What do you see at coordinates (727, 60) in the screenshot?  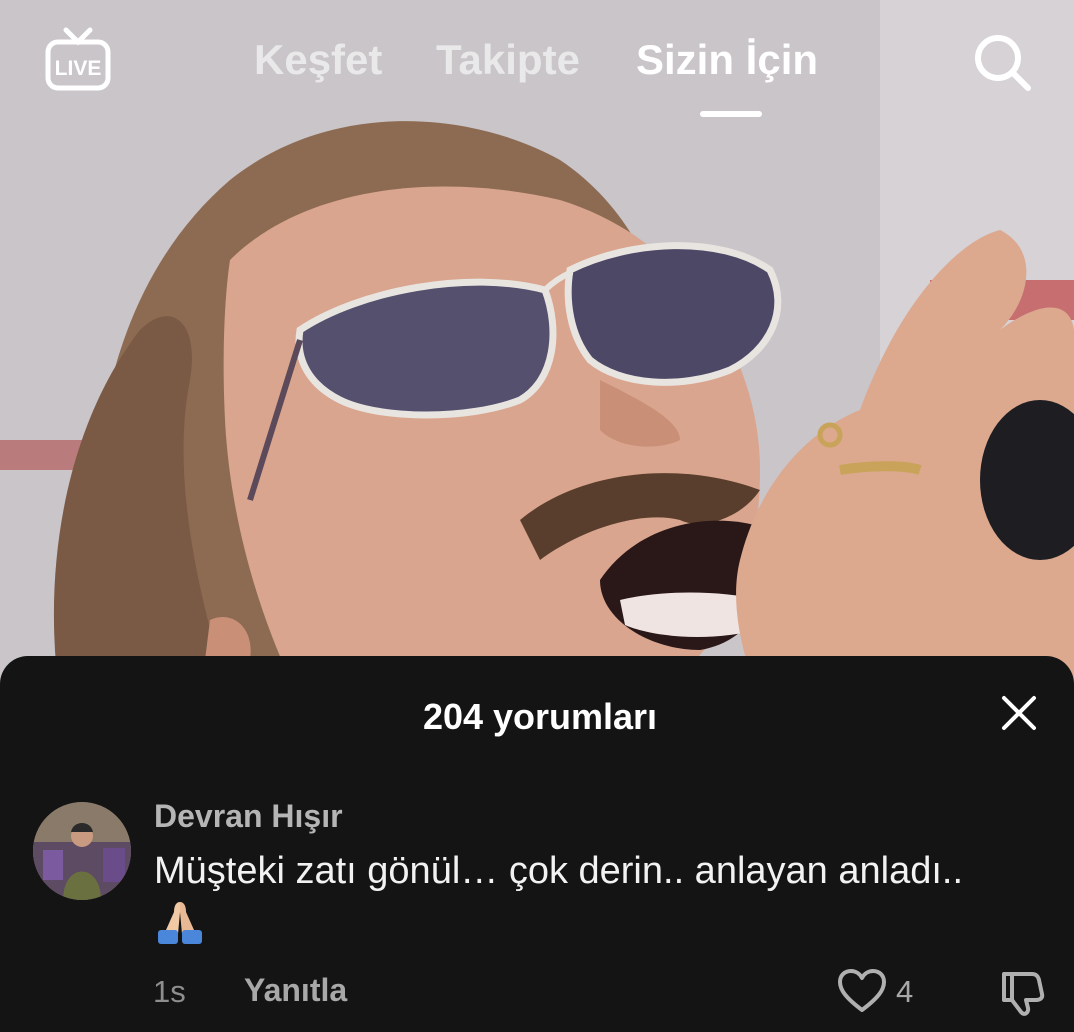 I see `tab-sizin-icin: Sizin İçin` at bounding box center [727, 60].